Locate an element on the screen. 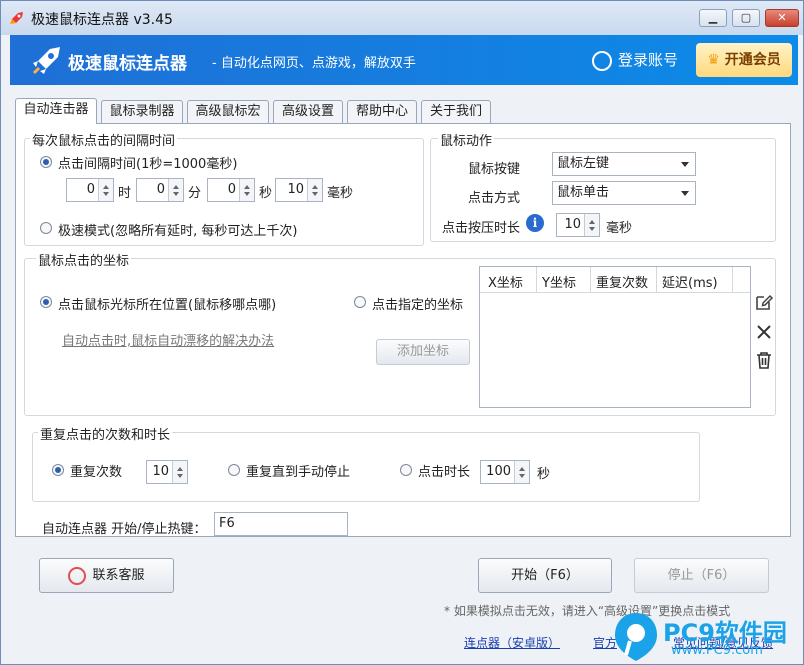  second-stepper: 0 is located at coordinates (231, 190).